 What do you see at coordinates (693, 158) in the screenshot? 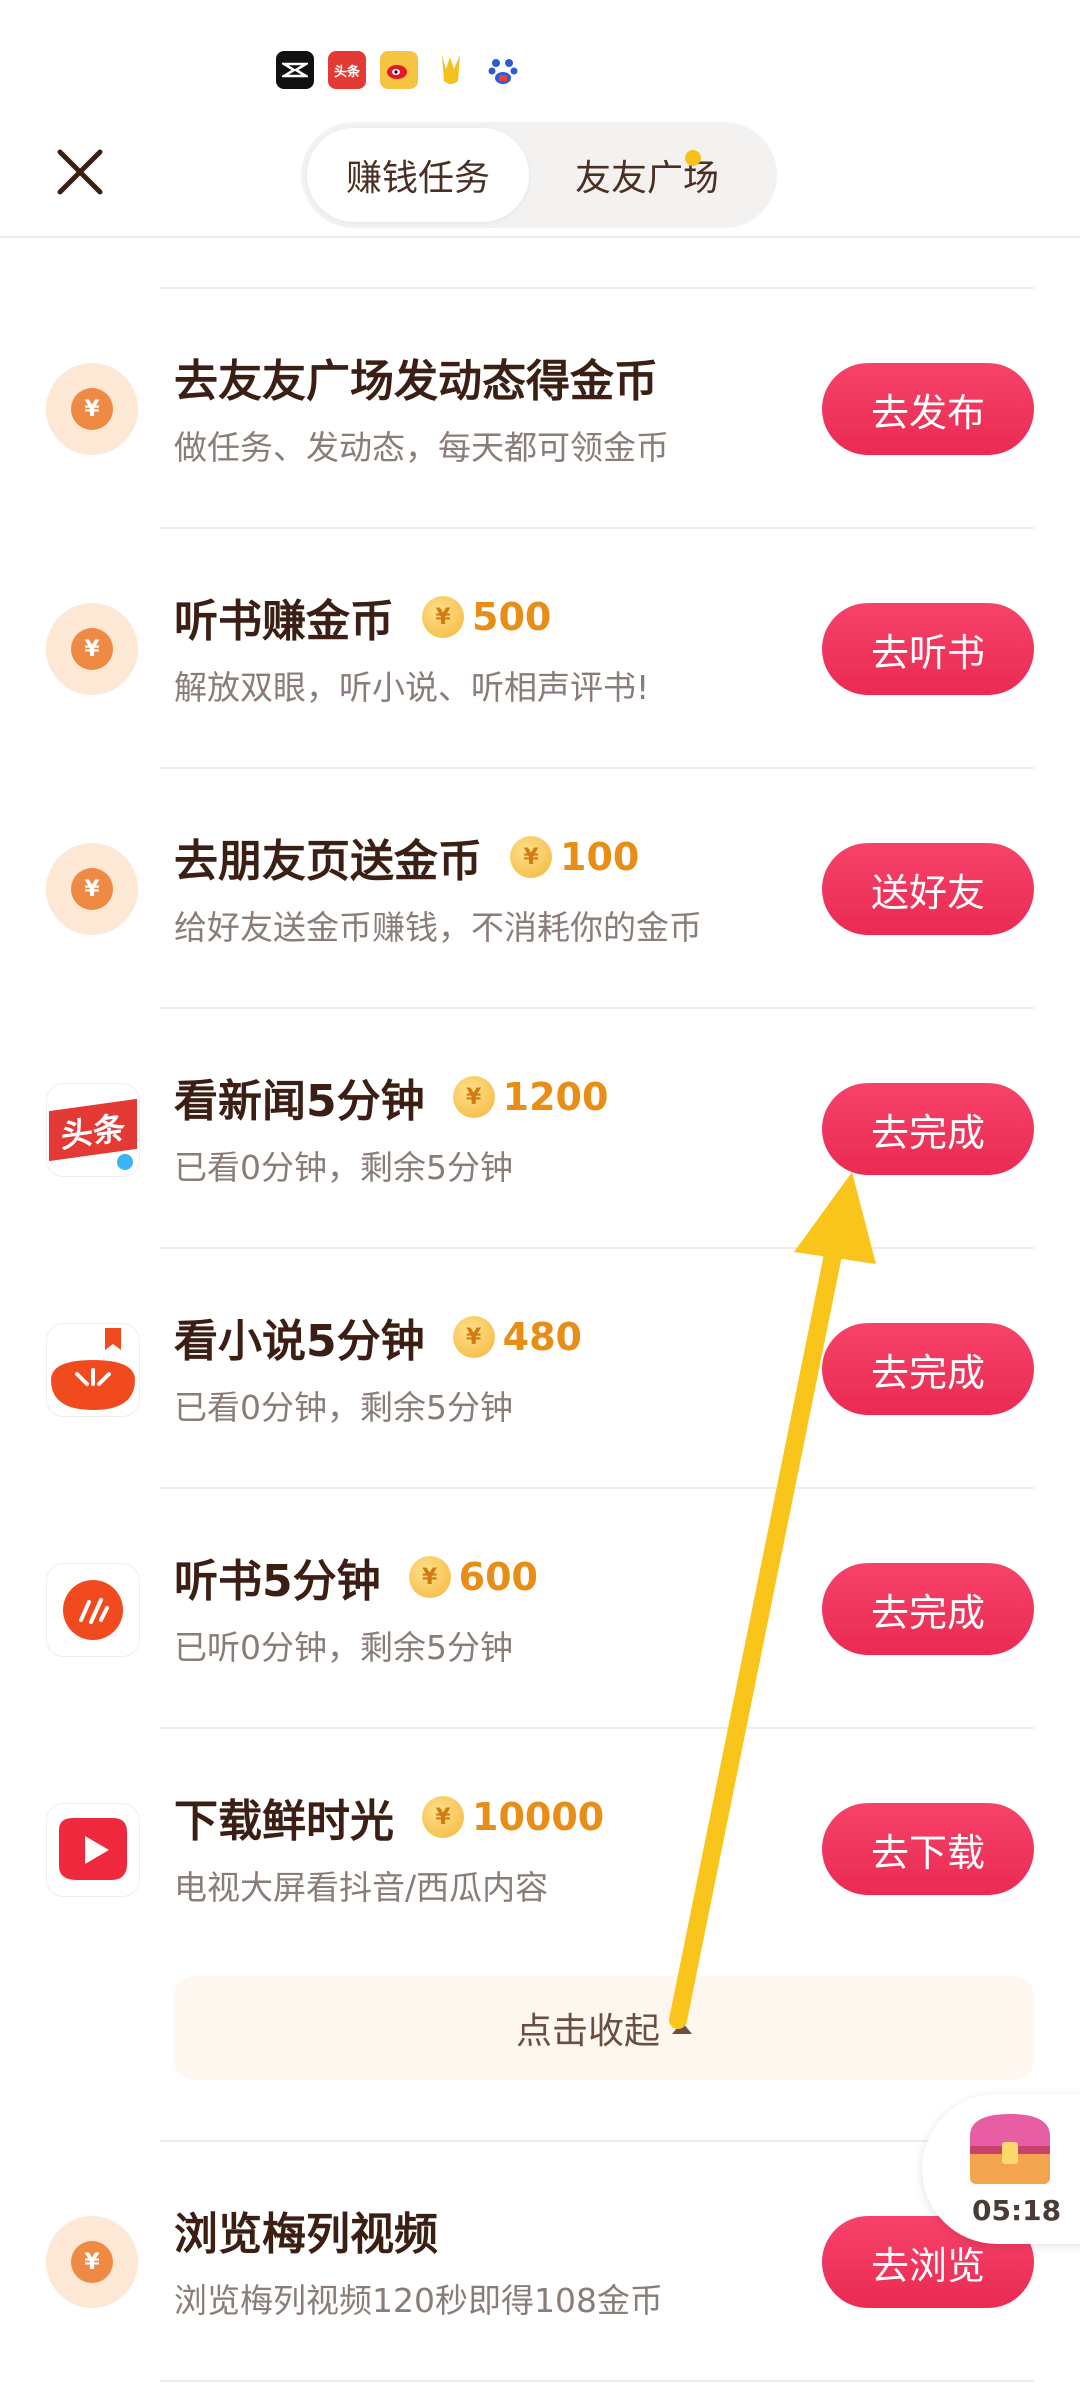
I see `notification-dot` at bounding box center [693, 158].